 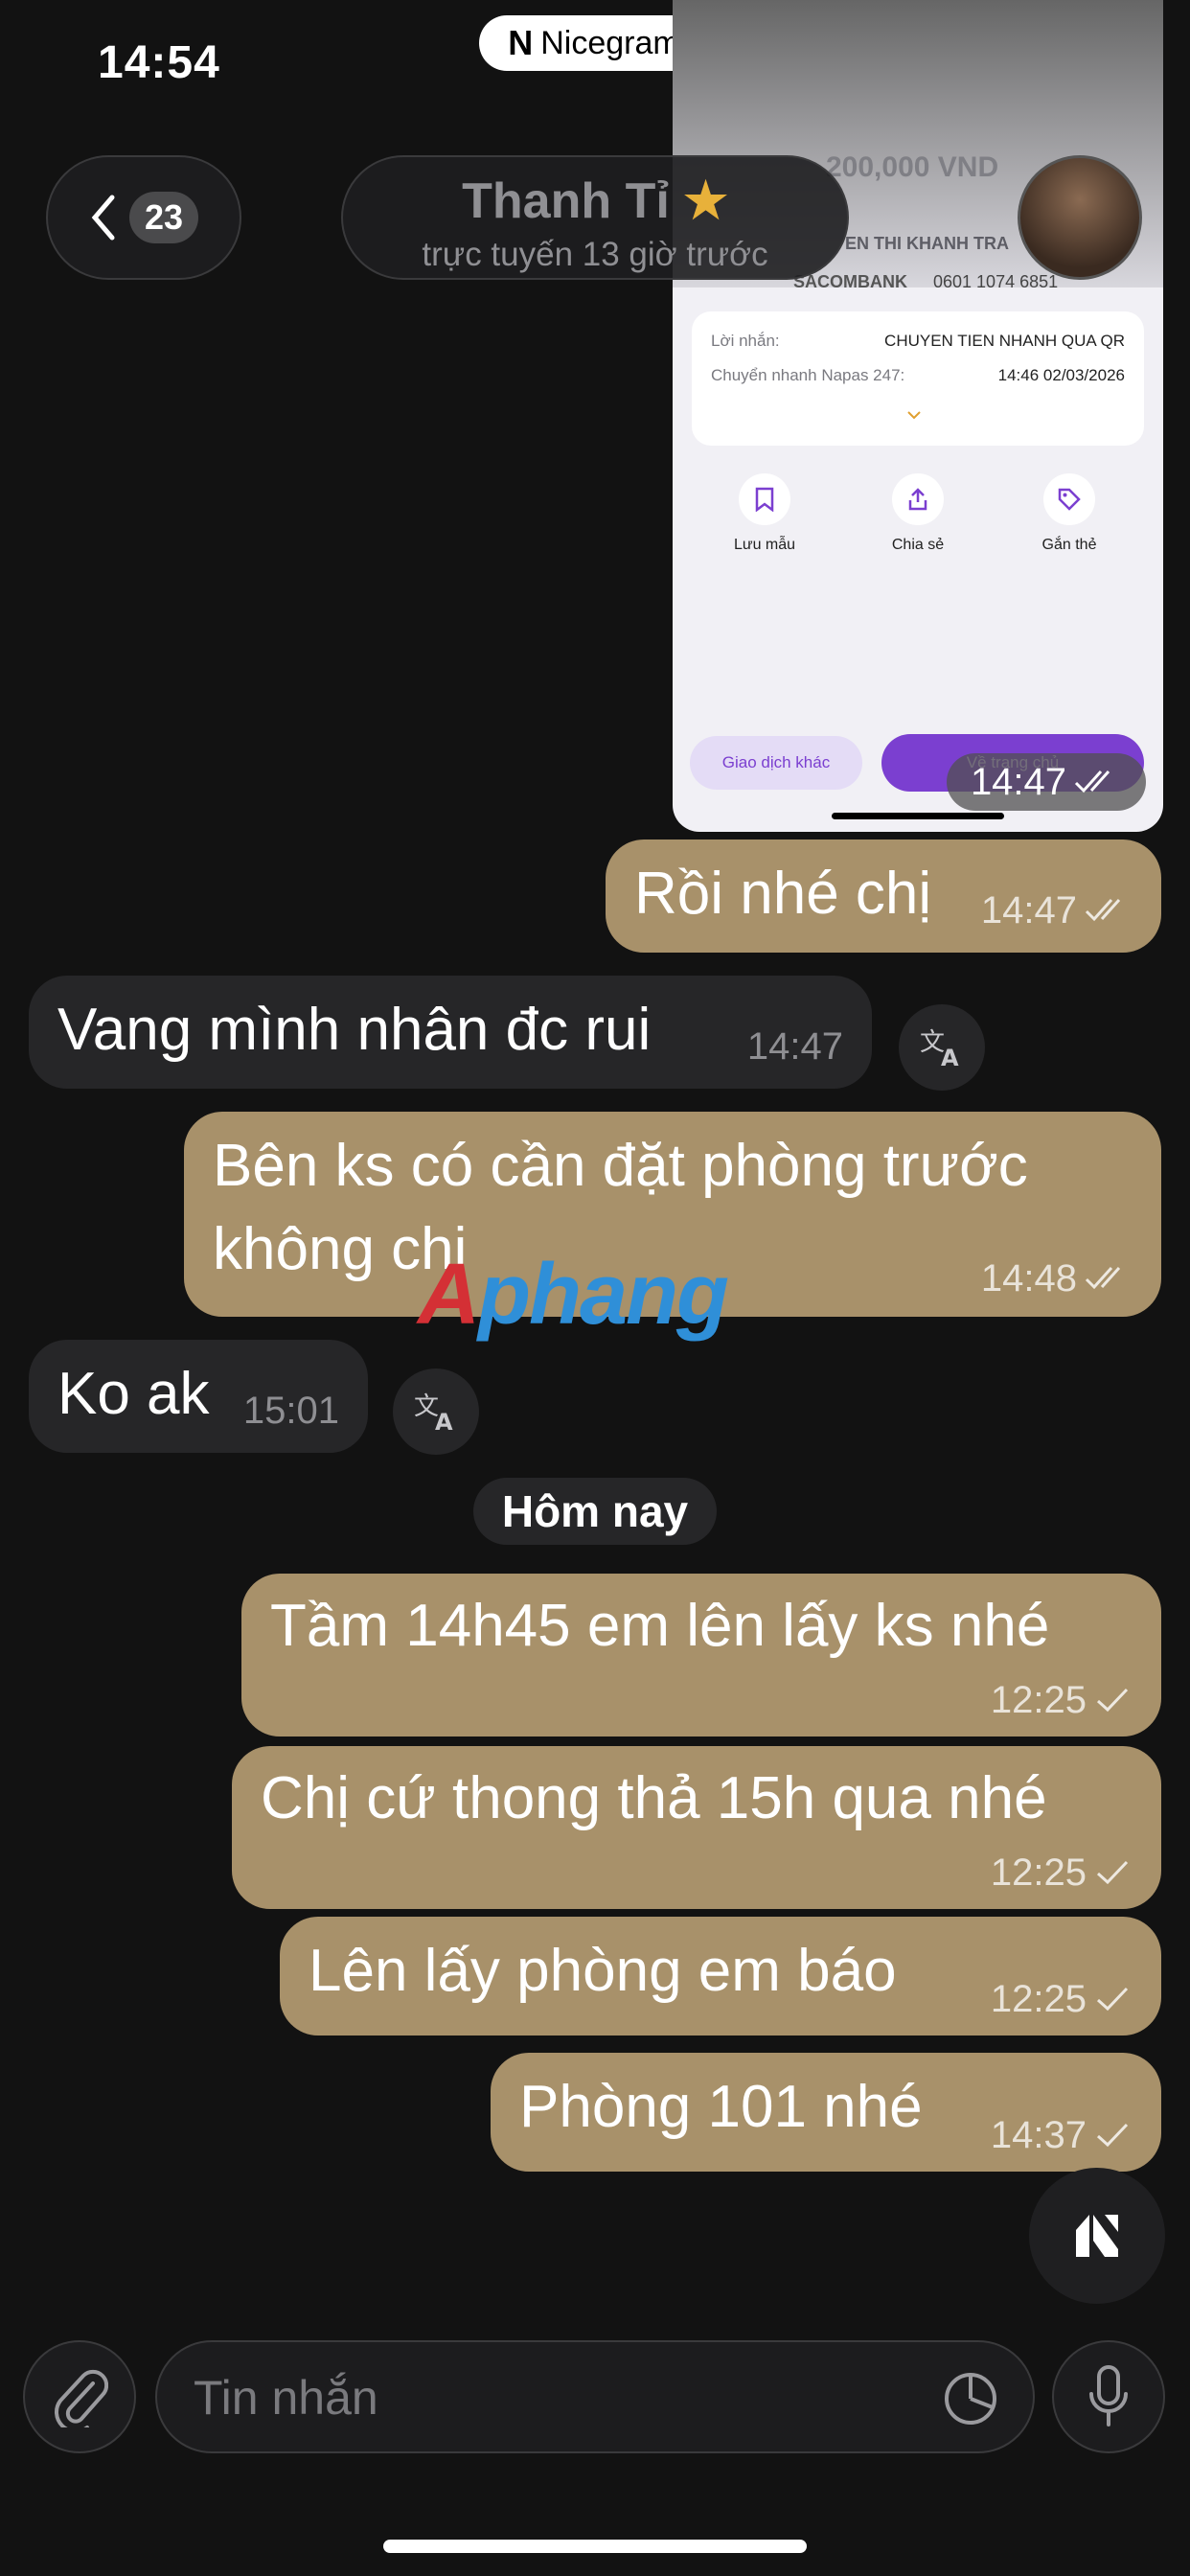 What do you see at coordinates (163, 217) in the screenshot?
I see `unread-count-badge: 23` at bounding box center [163, 217].